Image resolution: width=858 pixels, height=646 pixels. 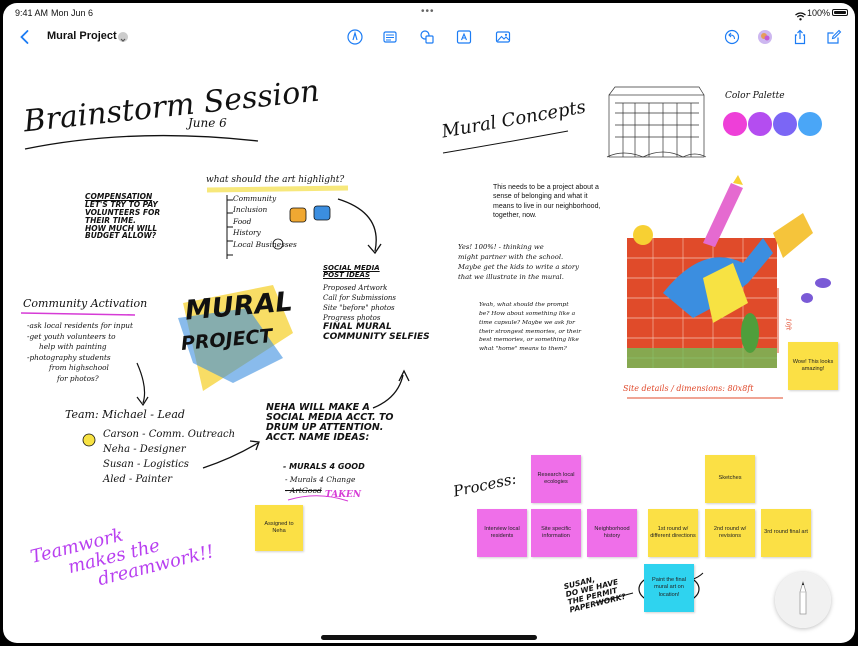 I want to click on sticky-round-1: 1st round w/ different directions, so click(x=673, y=533).